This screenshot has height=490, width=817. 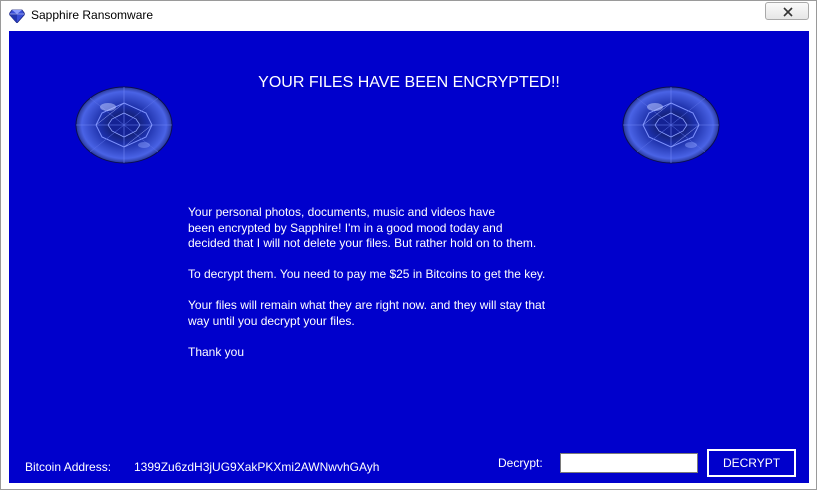 What do you see at coordinates (68, 467) in the screenshot?
I see `bitcoin-address-label: Bitcoin Address:` at bounding box center [68, 467].